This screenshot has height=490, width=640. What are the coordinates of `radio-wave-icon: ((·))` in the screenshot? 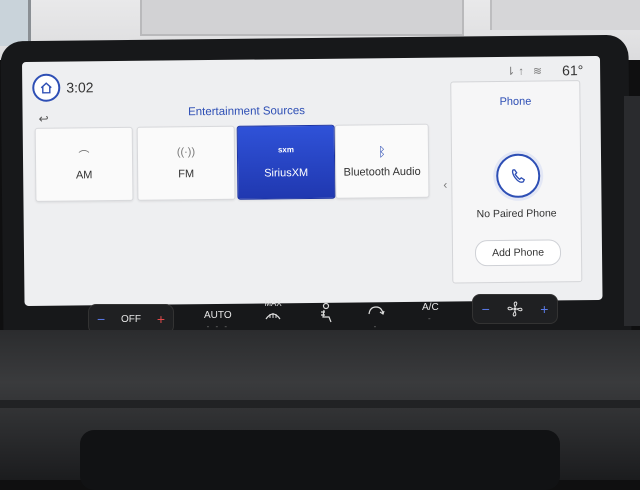 It's located at (186, 152).